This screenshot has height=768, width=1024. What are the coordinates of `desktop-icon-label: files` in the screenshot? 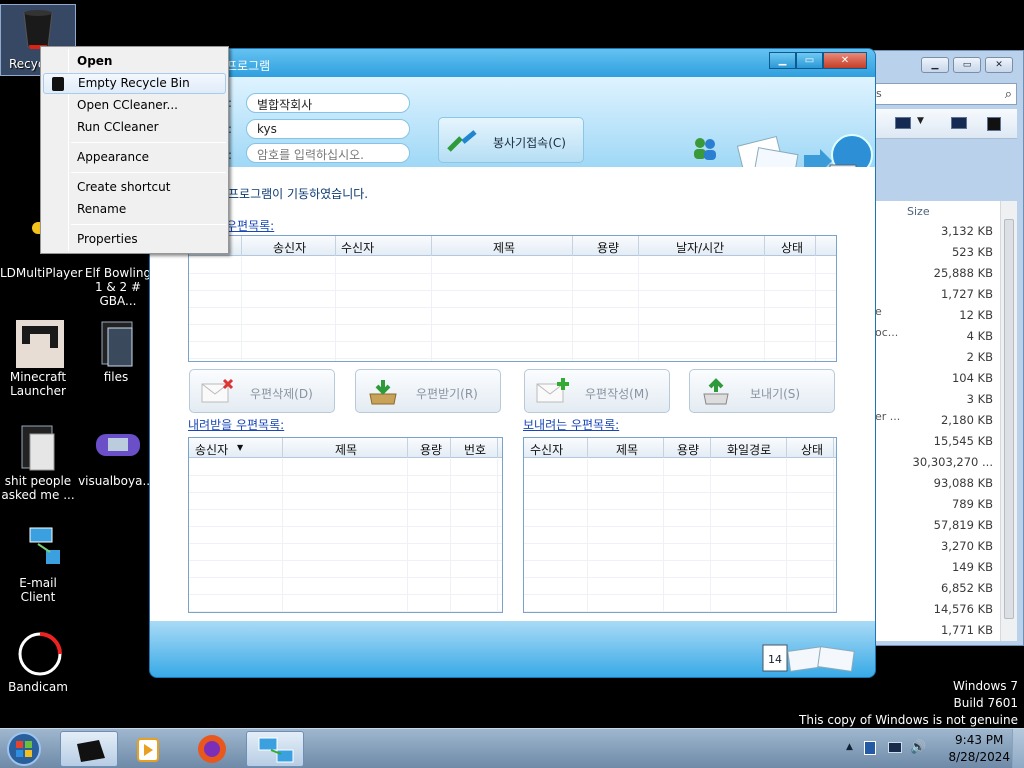 It's located at (116, 377).